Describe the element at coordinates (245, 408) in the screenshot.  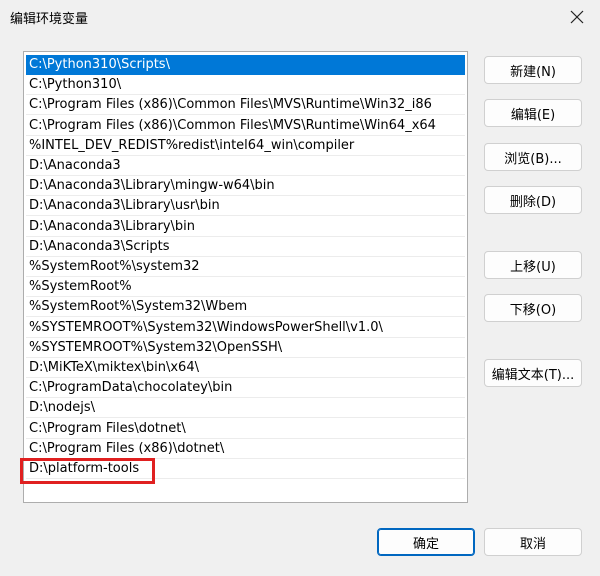
I see `path-list-item: D:\nodejs\` at that location.